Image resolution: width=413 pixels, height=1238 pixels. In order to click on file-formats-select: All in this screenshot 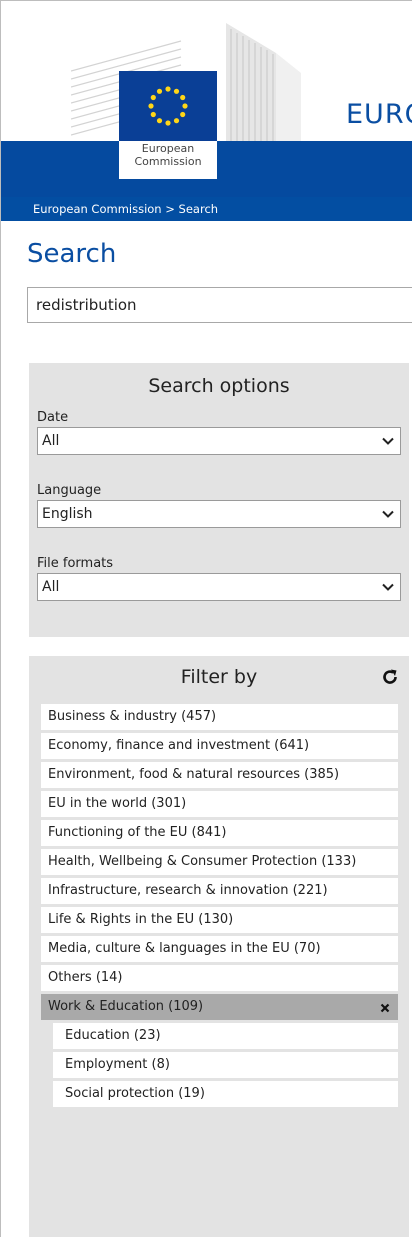, I will do `click(219, 587)`.